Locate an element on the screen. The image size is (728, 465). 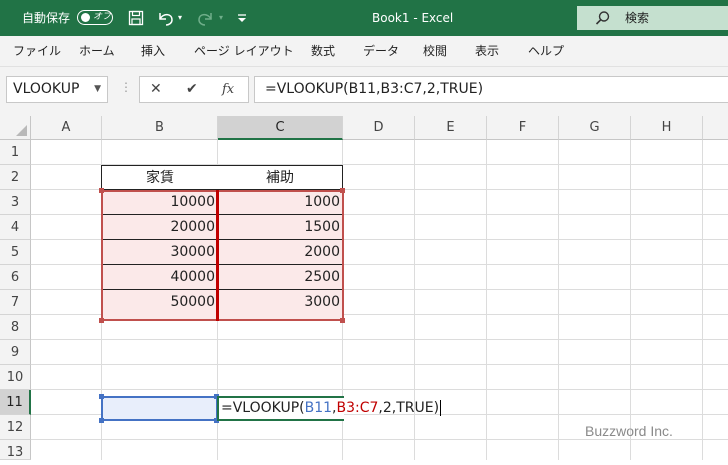
referenced-range-divider is located at coordinates (217, 255).